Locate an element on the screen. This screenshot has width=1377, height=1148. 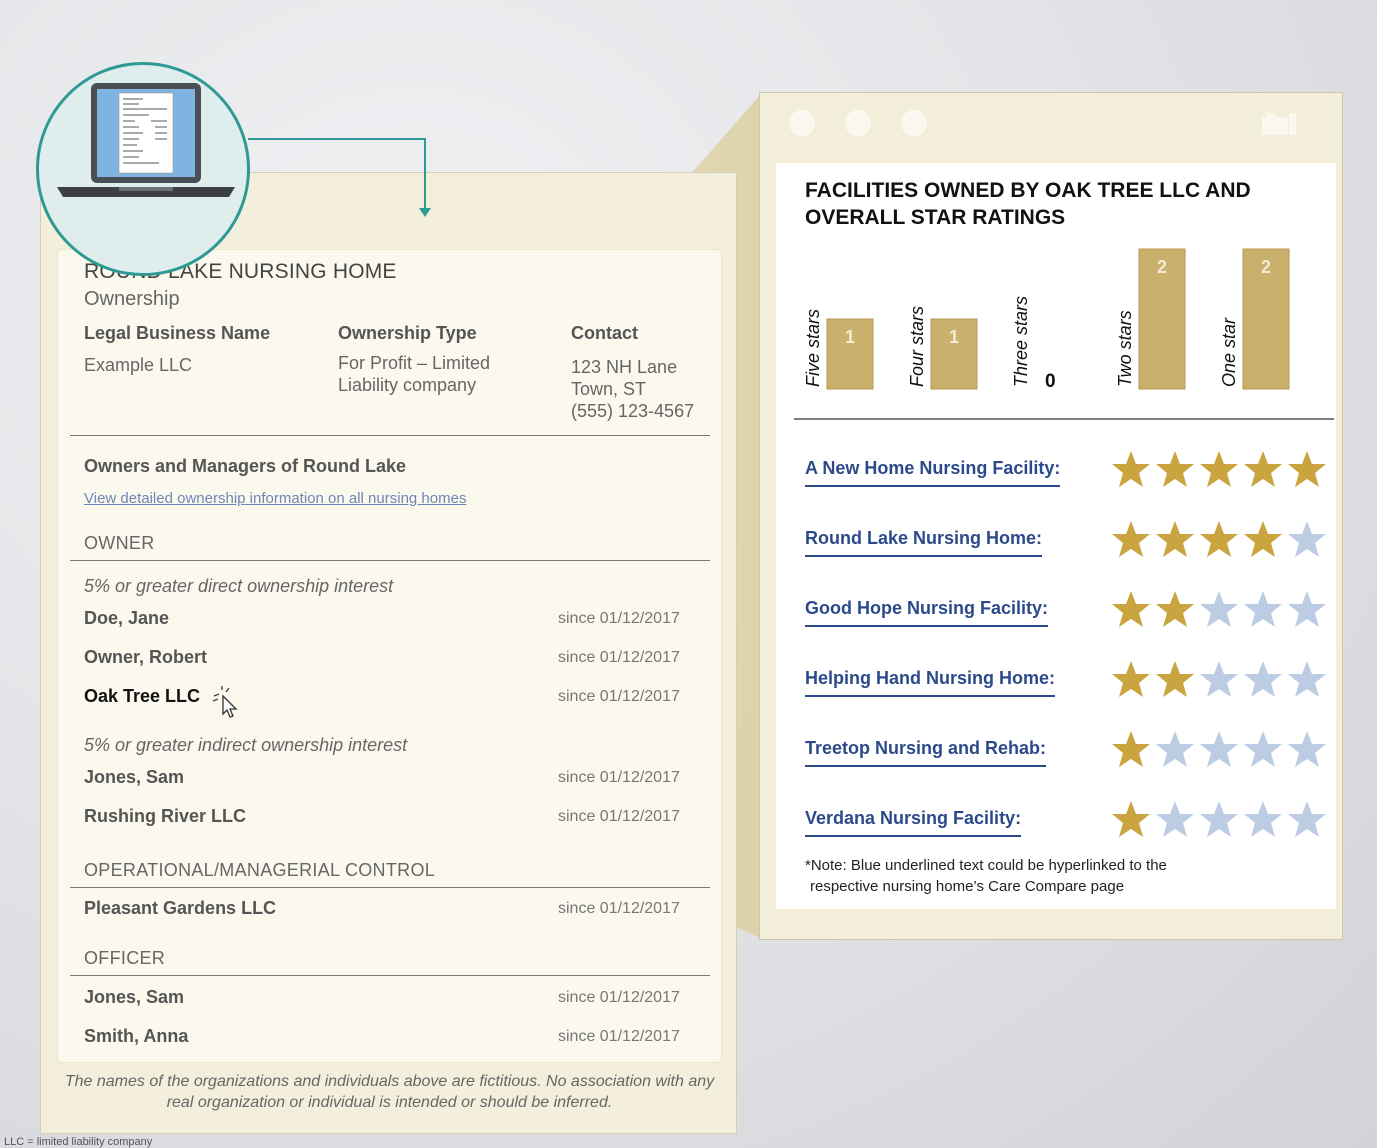
ownership-type-header: Ownership Type is located at coordinates (407, 333).